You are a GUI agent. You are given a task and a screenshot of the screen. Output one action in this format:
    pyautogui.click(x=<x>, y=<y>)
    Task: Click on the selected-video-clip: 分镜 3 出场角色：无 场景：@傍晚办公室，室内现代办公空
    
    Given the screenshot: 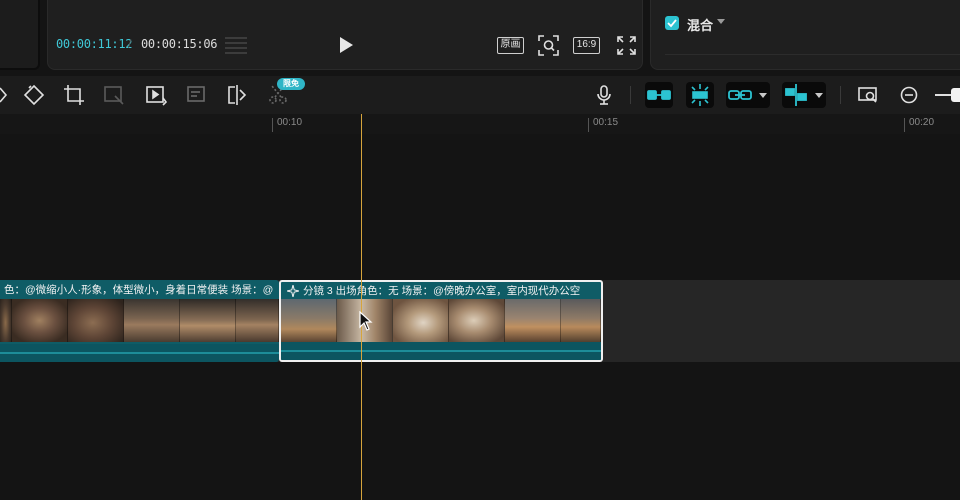 What is the action you would take?
    pyautogui.click(x=441, y=321)
    